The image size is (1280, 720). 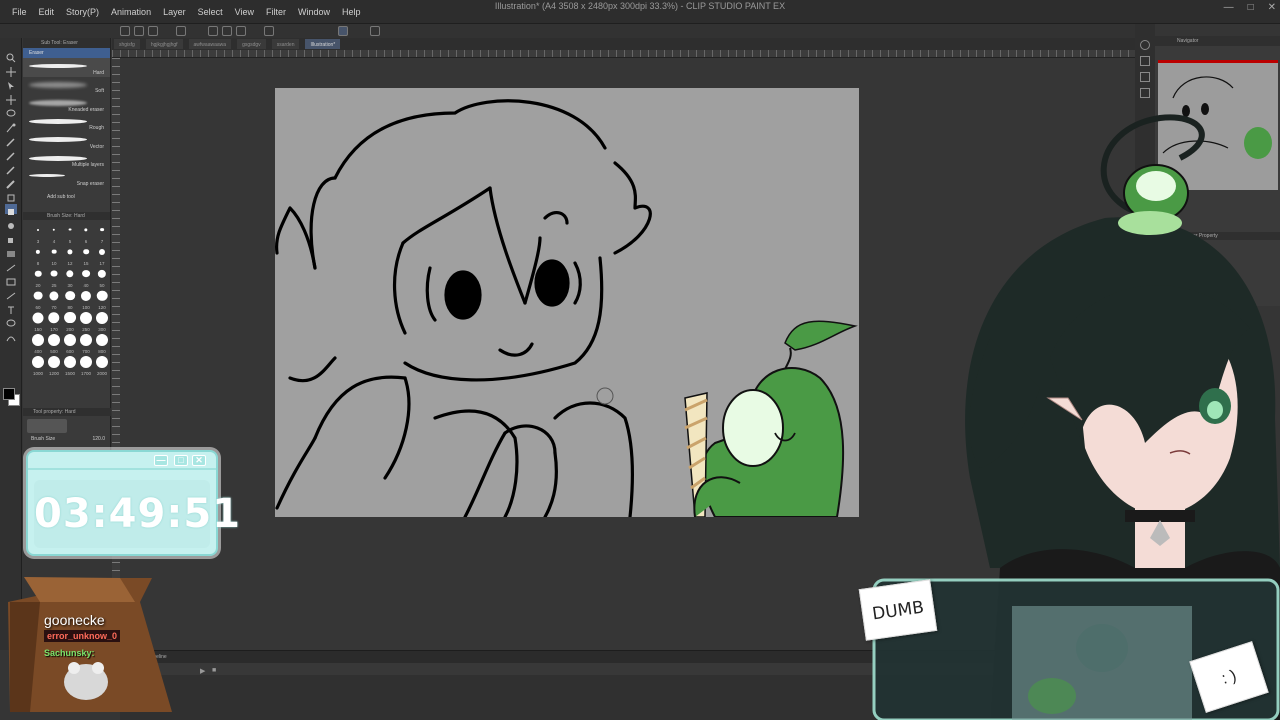 I want to click on subtool-item: Rough, so click(x=66, y=123).